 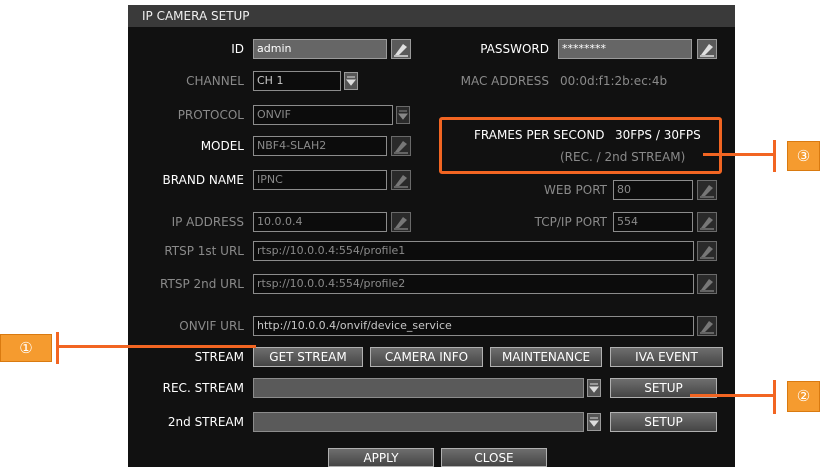 I want to click on tcp-port-label: TCP/IP PORT, so click(x=570, y=222).